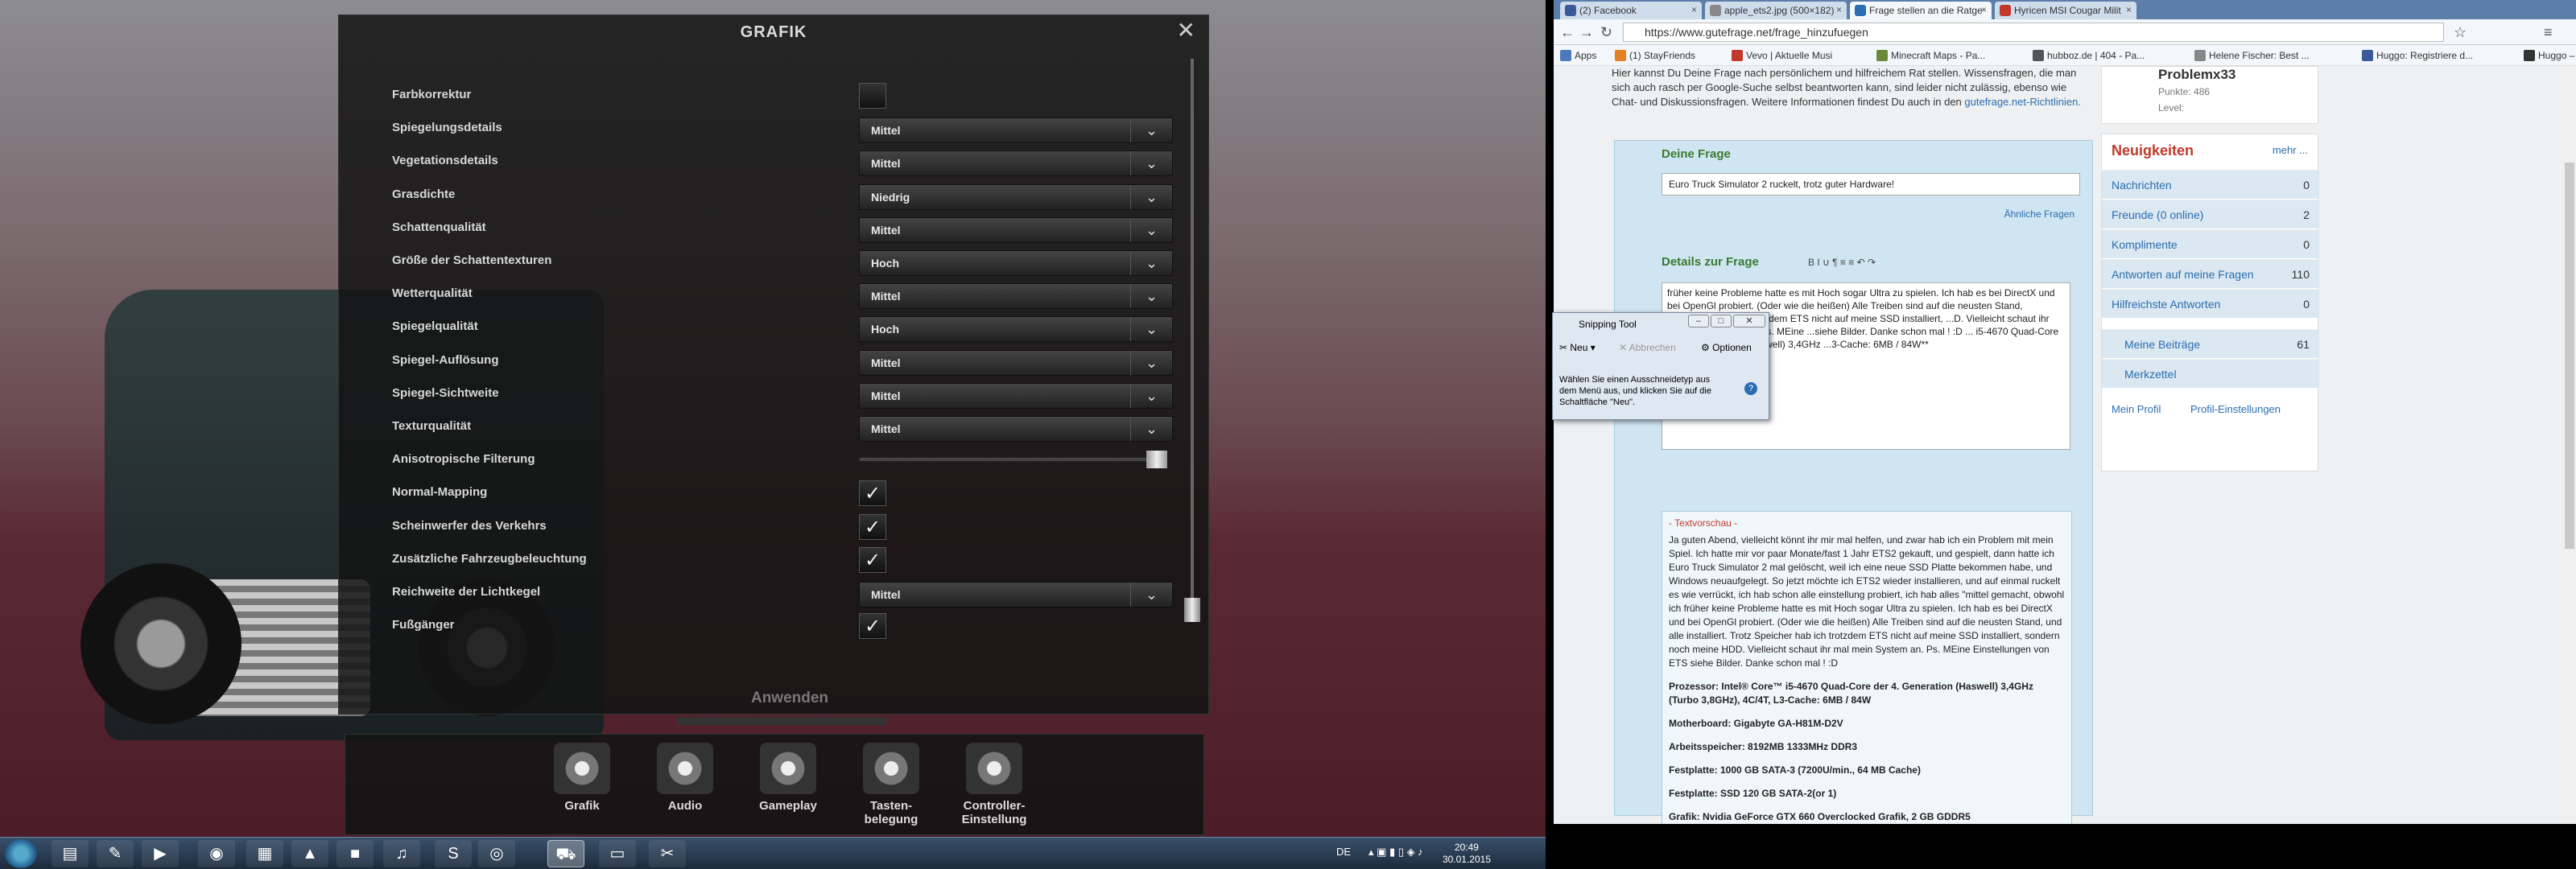 Image resolution: width=2576 pixels, height=869 pixels. What do you see at coordinates (2550, 55) in the screenshot?
I see `bookmark-item: Huggo – Home` at bounding box center [2550, 55].